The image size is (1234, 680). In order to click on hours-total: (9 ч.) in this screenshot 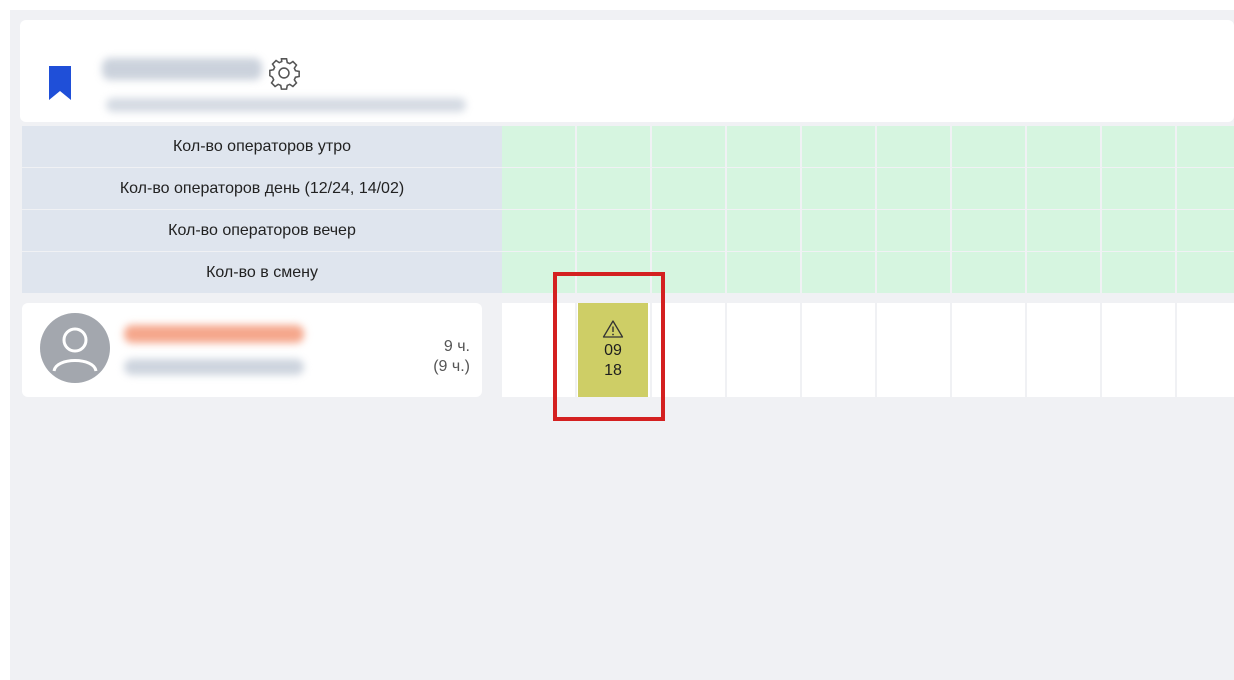, I will do `click(451, 366)`.